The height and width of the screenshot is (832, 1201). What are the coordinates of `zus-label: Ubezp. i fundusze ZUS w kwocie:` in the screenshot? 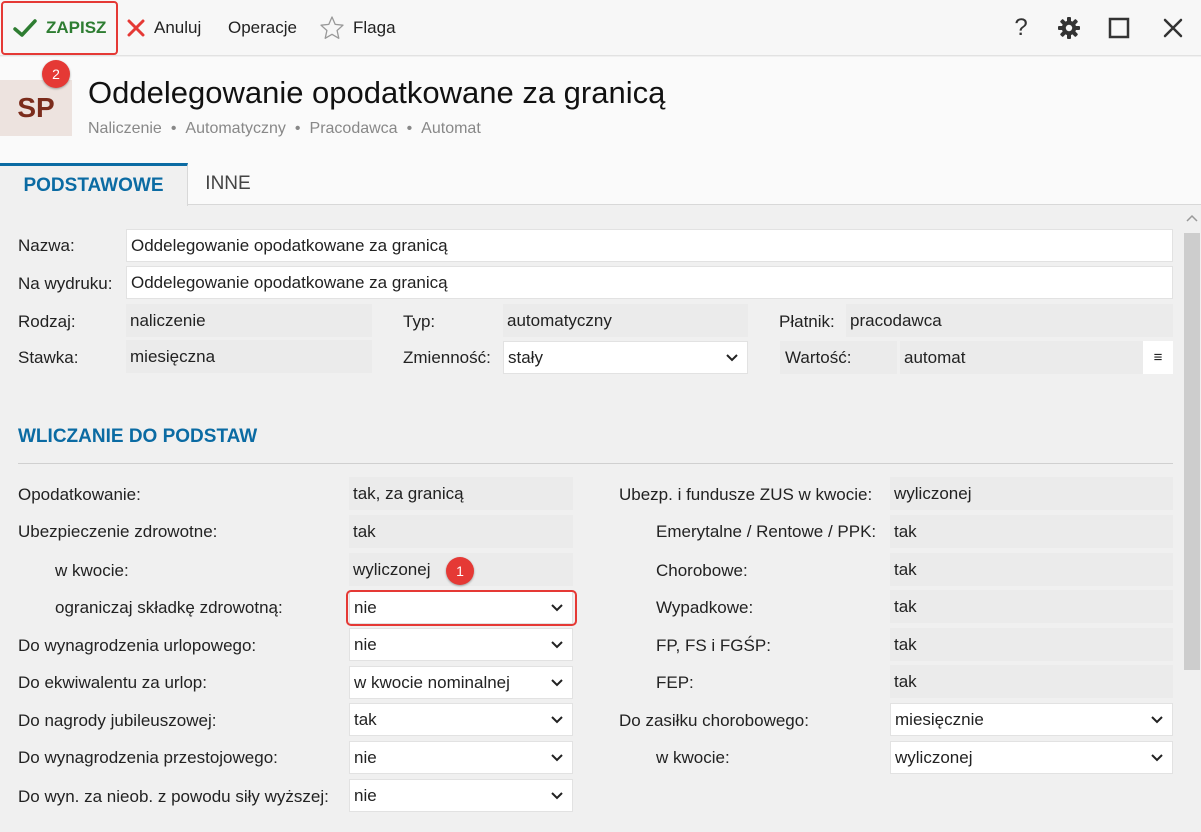 It's located at (746, 494).